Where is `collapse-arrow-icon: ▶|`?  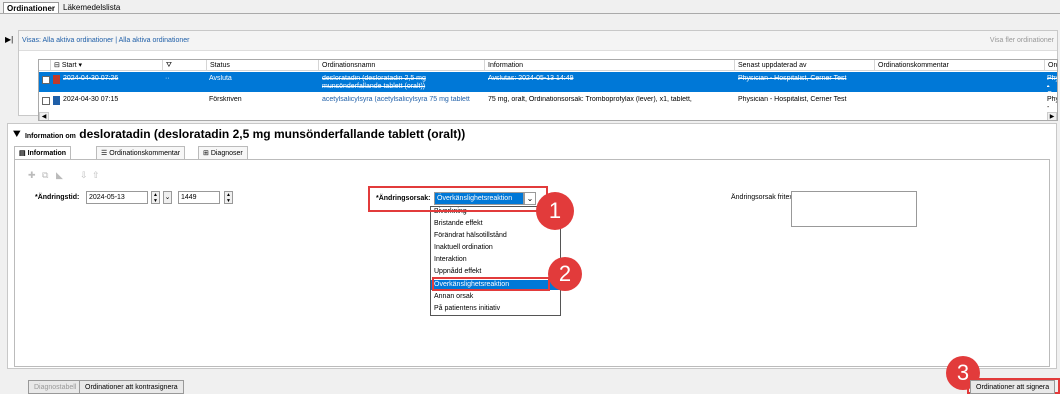
collapse-arrow-icon: ▶| is located at coordinates (9, 39).